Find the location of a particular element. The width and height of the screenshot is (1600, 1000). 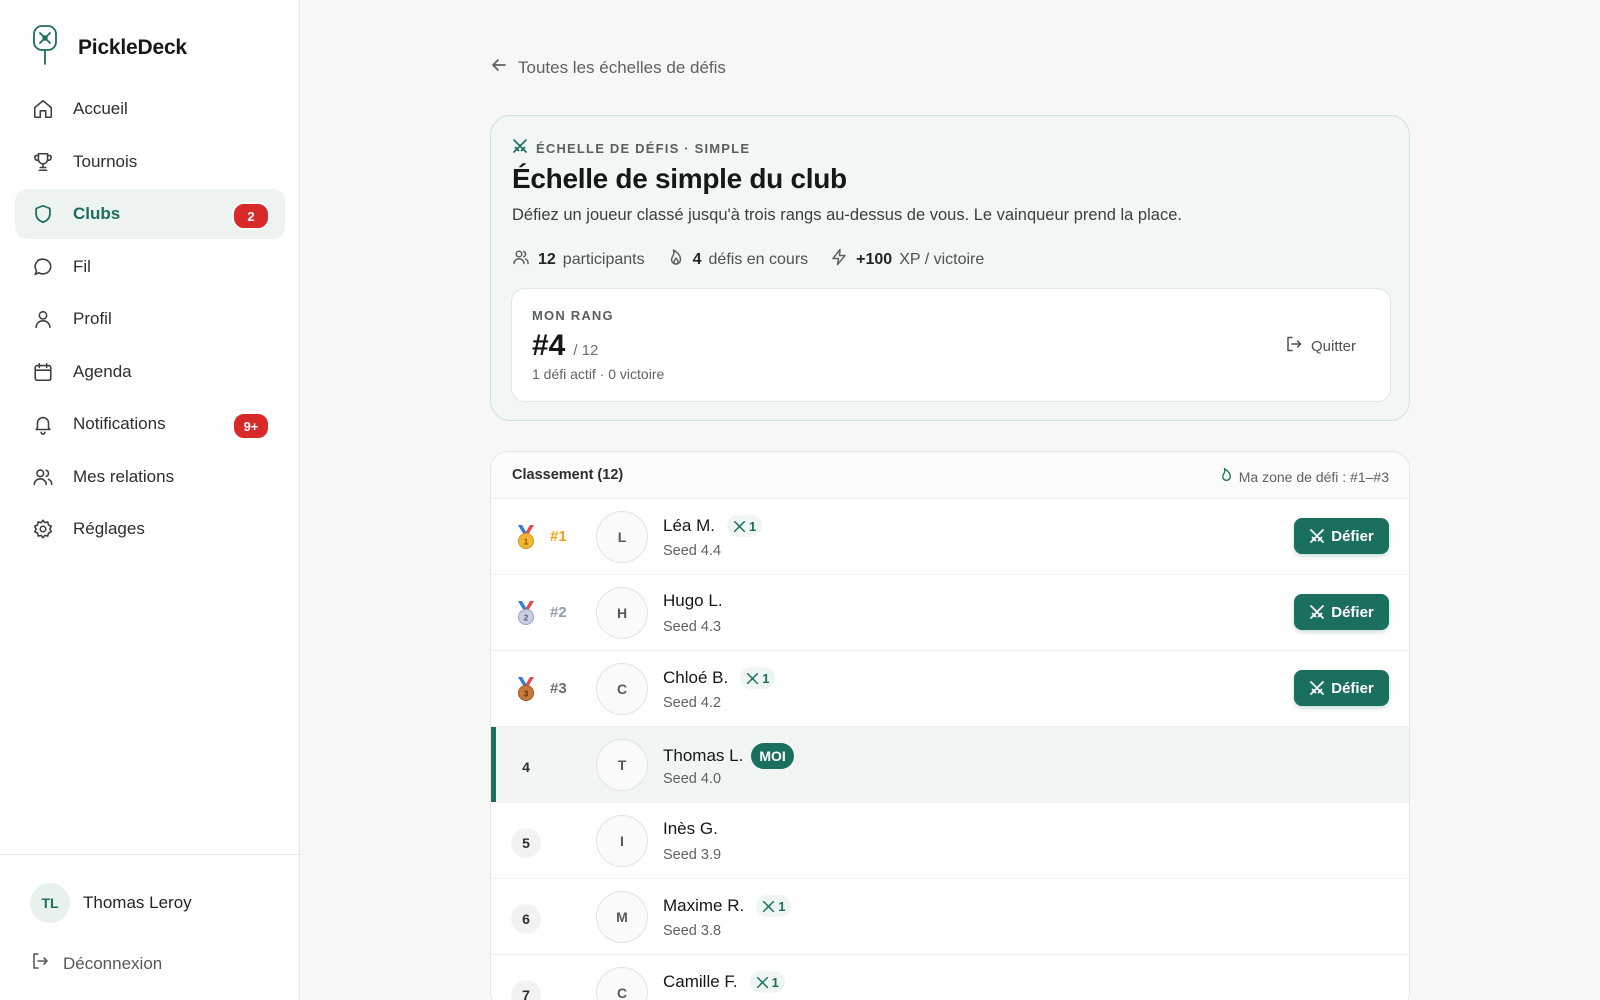

player-name: Chloé B. is located at coordinates (695, 678).